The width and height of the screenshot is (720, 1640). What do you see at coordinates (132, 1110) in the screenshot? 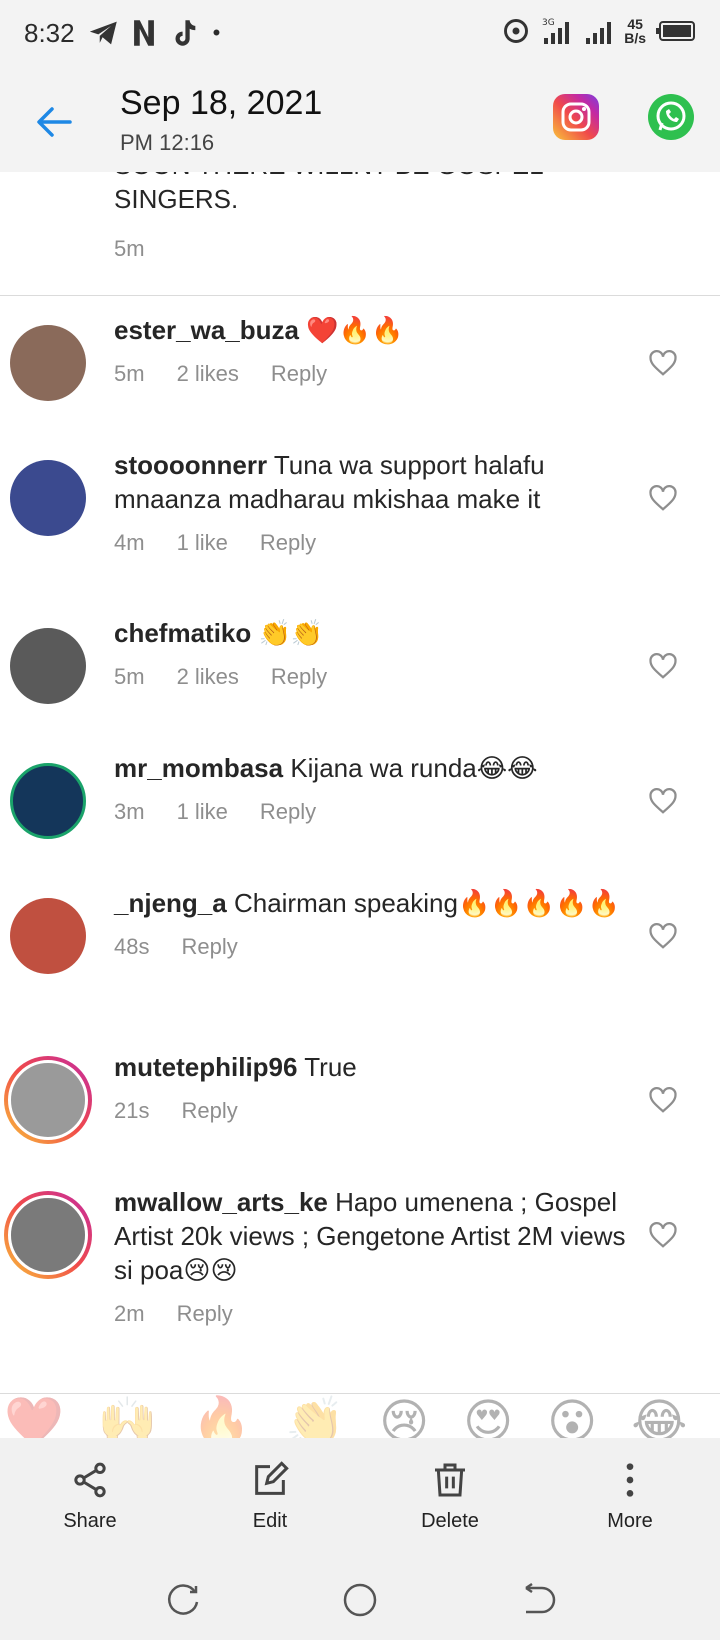
I see `comment-time: 21s` at bounding box center [132, 1110].